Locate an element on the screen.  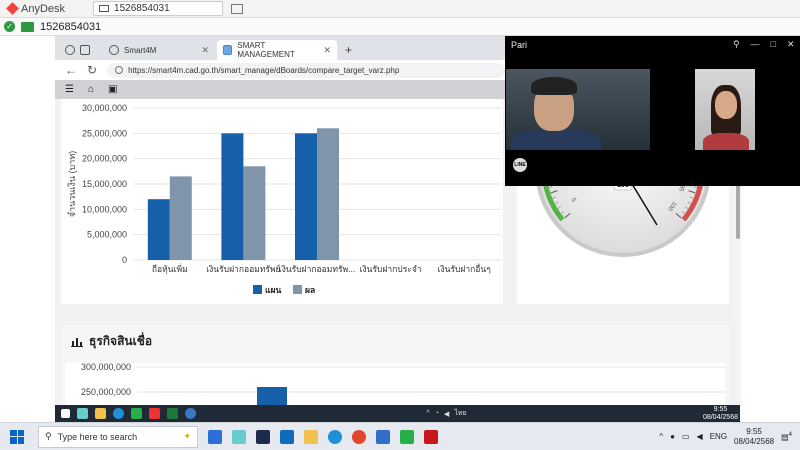
site-favicon-icon is located at coordinates (228, 50).